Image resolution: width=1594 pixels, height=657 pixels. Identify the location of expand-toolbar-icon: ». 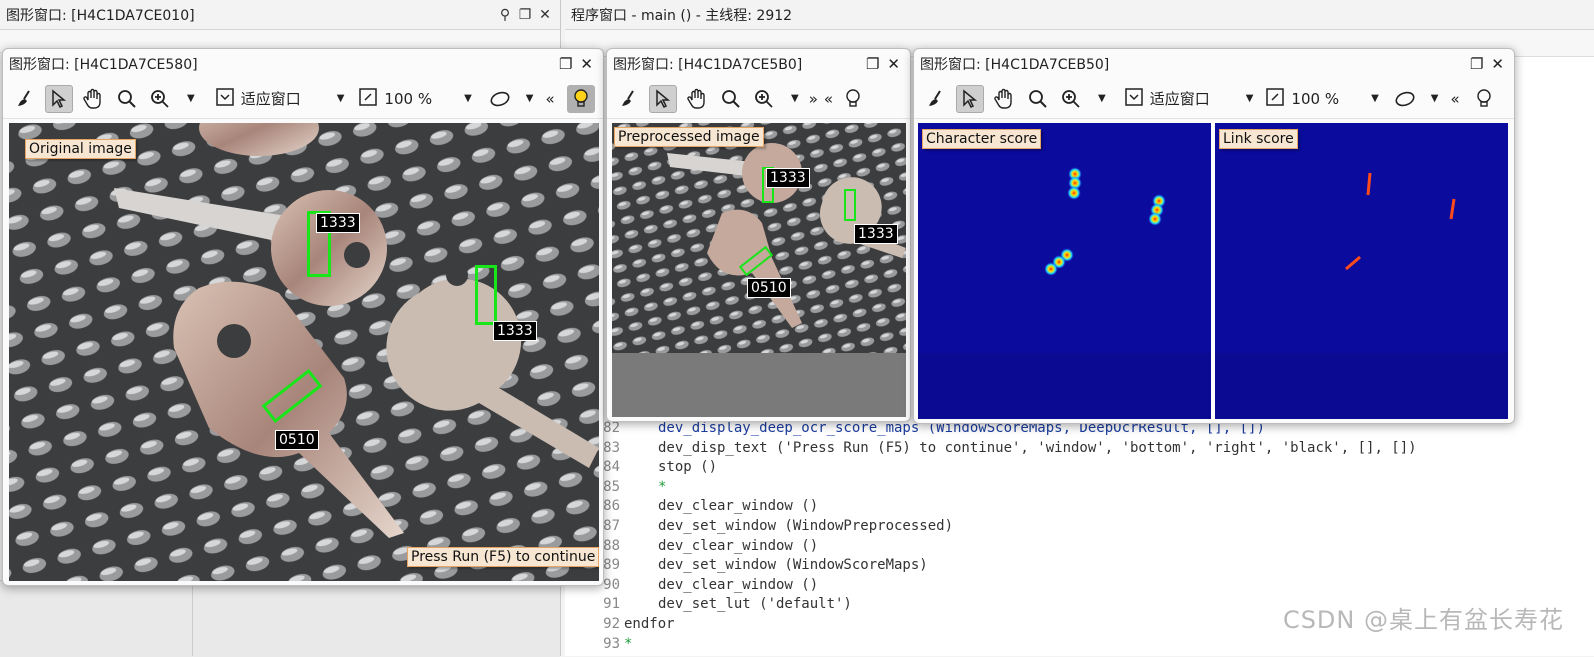
(813, 99).